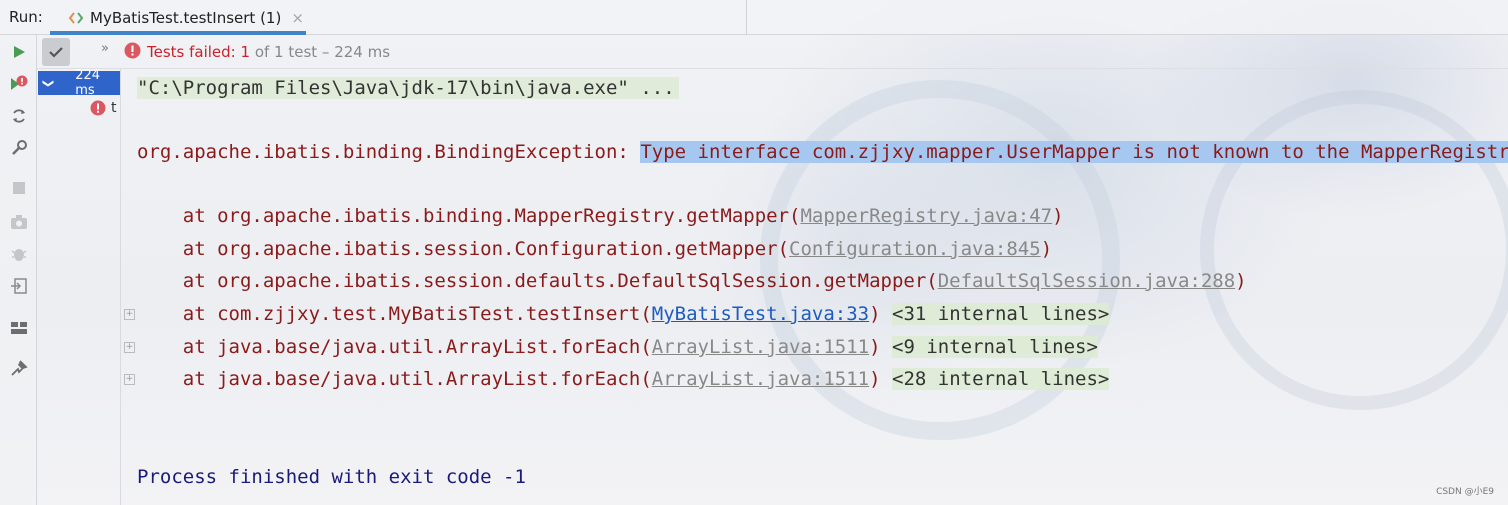 The width and height of the screenshot is (1508, 505). I want to click on more-actions-chevron: », so click(105, 48).